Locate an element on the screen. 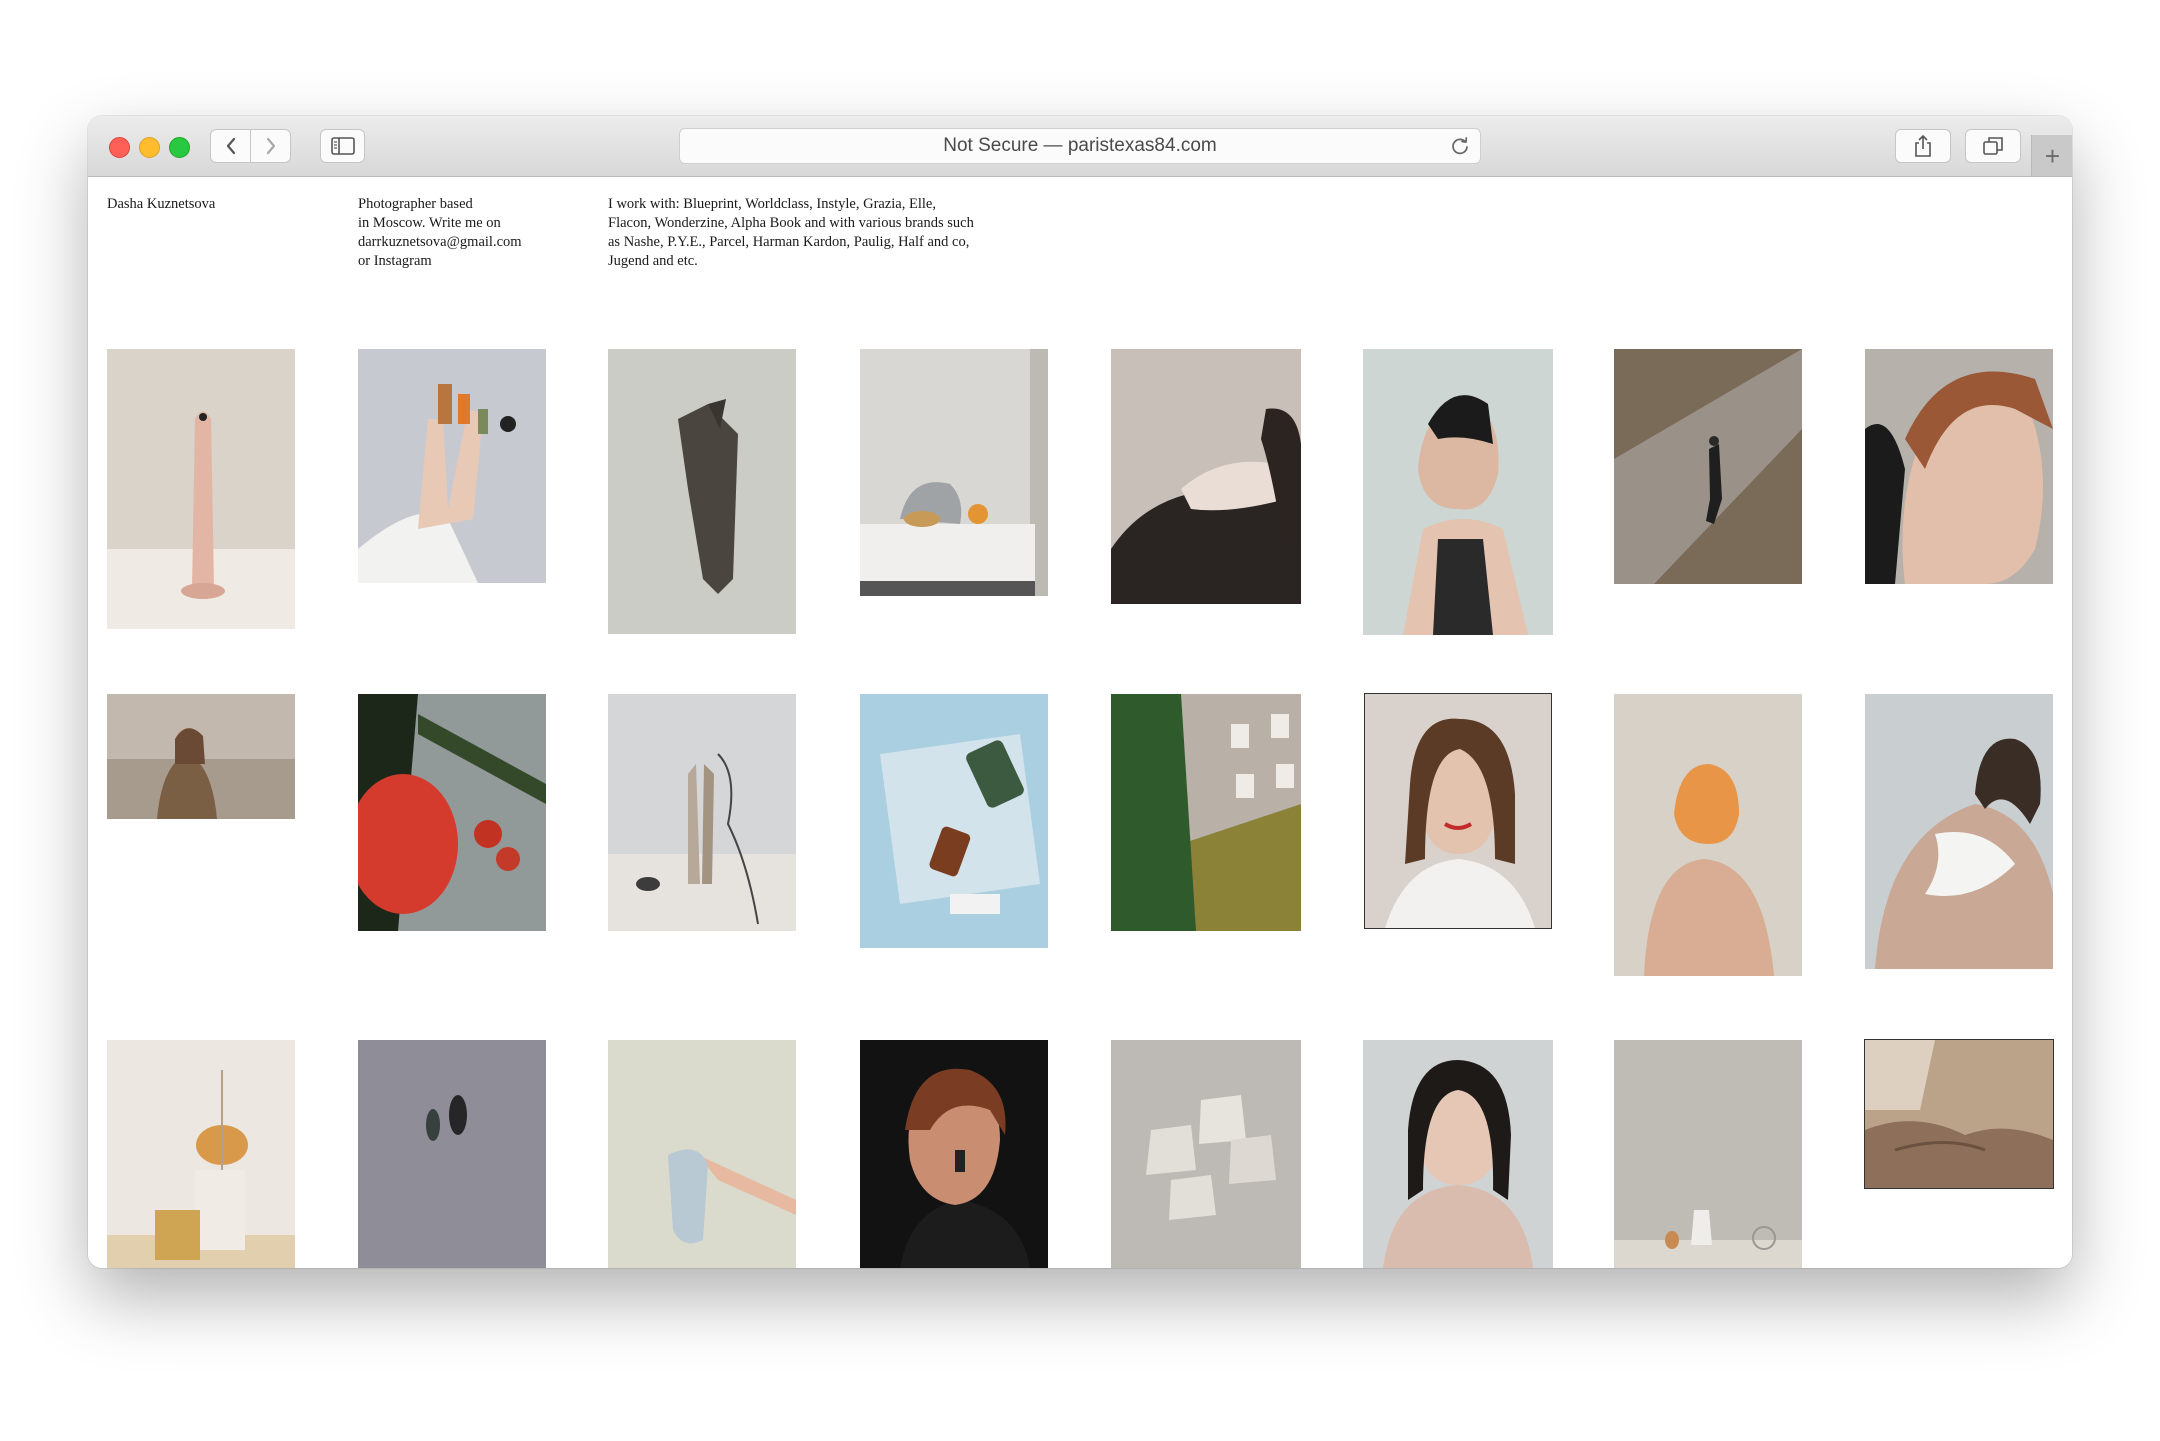 The image size is (2160, 1441). address-text: Not Secure — paristexas84.com is located at coordinates (1080, 145).